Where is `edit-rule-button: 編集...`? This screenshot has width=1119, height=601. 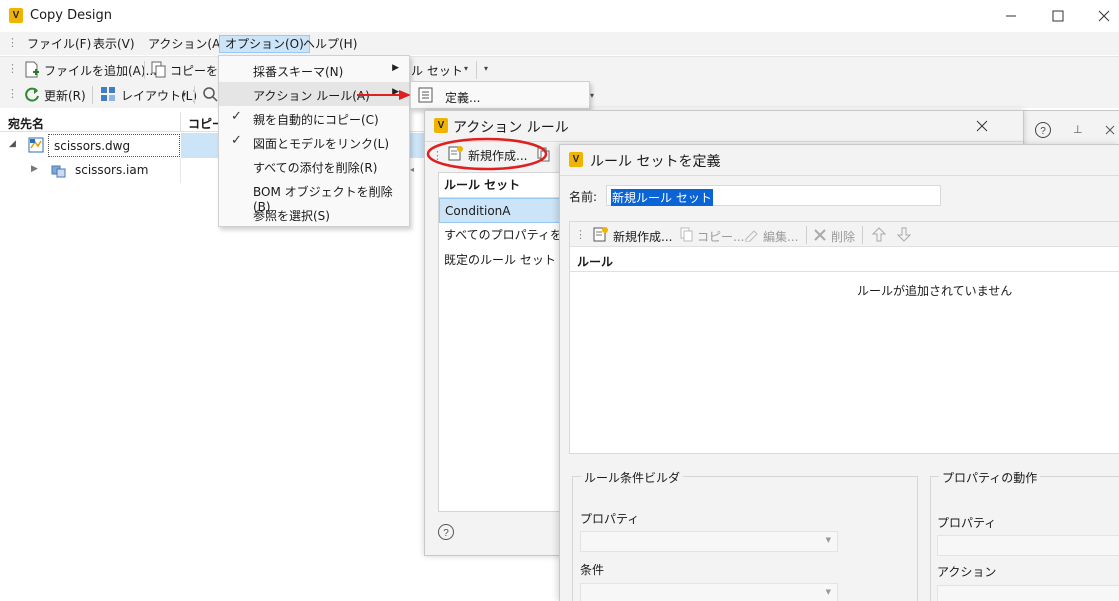 edit-rule-button: 編集... is located at coordinates (780, 236).